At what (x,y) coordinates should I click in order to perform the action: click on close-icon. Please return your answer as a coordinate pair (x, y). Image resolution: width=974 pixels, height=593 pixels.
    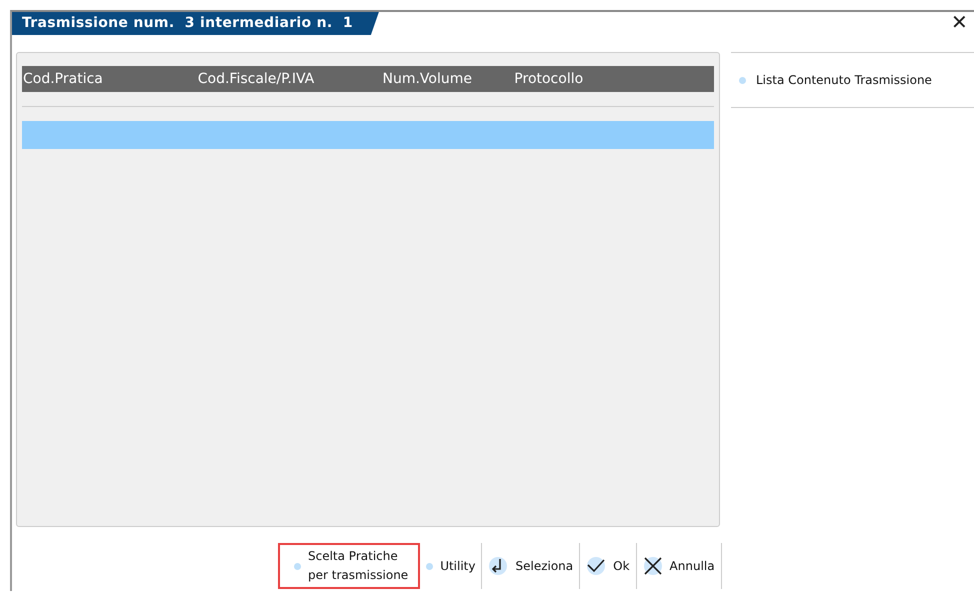
    Looking at the image, I should click on (652, 566).